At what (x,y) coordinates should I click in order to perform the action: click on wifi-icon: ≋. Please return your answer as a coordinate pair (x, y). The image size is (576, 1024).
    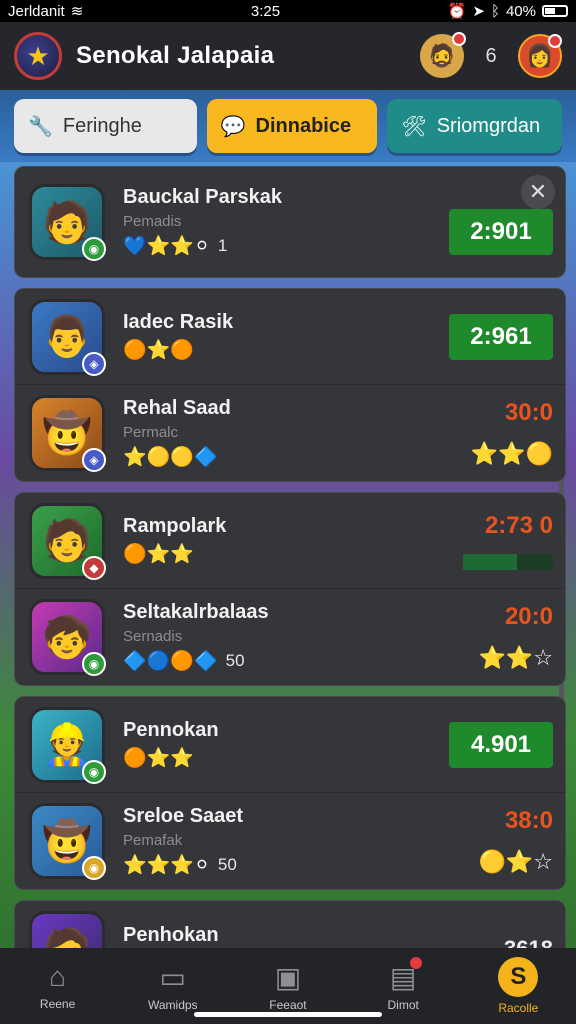
    Looking at the image, I should click on (77, 11).